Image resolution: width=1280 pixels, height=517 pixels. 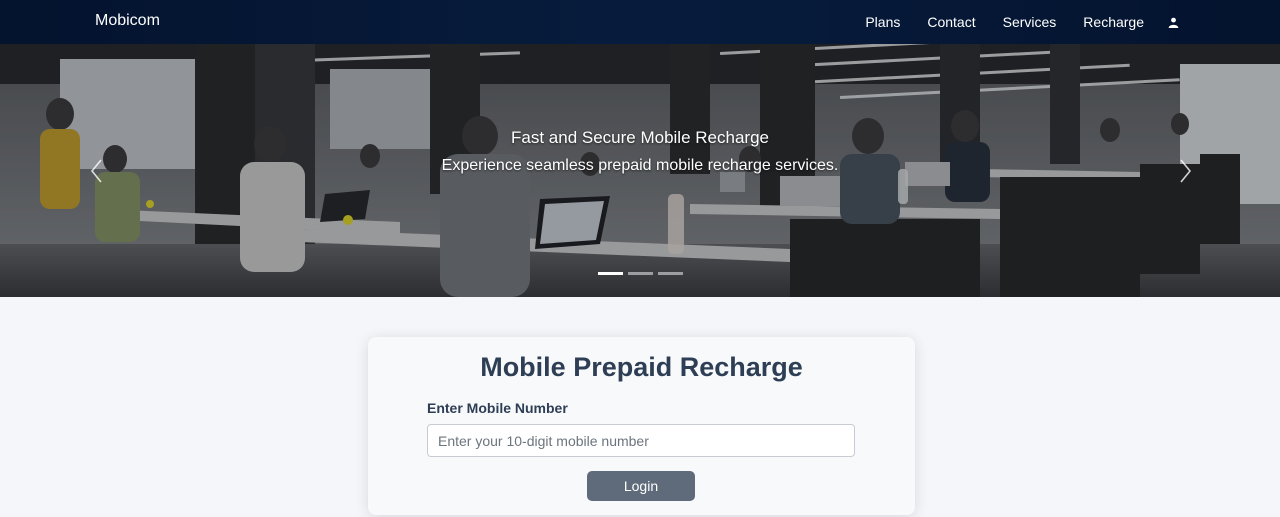 What do you see at coordinates (127, 21) in the screenshot?
I see `brand-logo: Mobicom` at bounding box center [127, 21].